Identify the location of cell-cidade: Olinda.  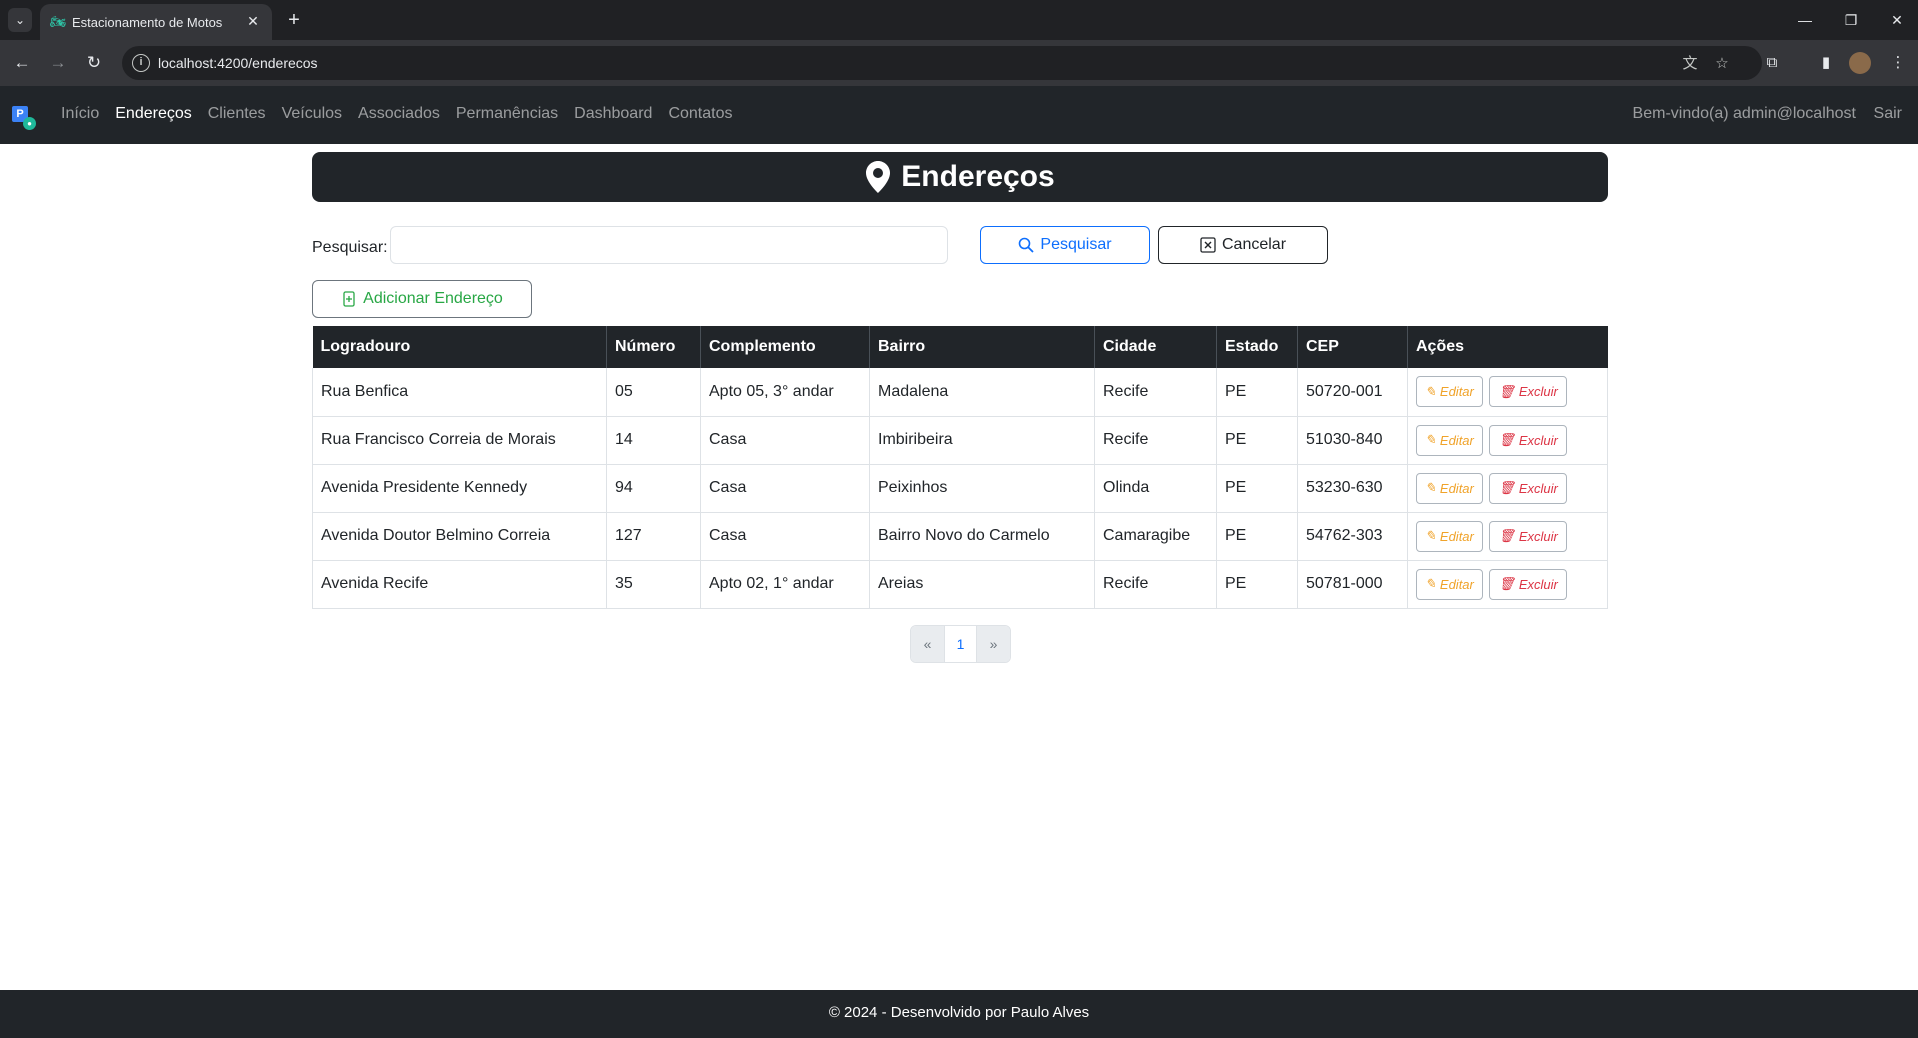
(1155, 488).